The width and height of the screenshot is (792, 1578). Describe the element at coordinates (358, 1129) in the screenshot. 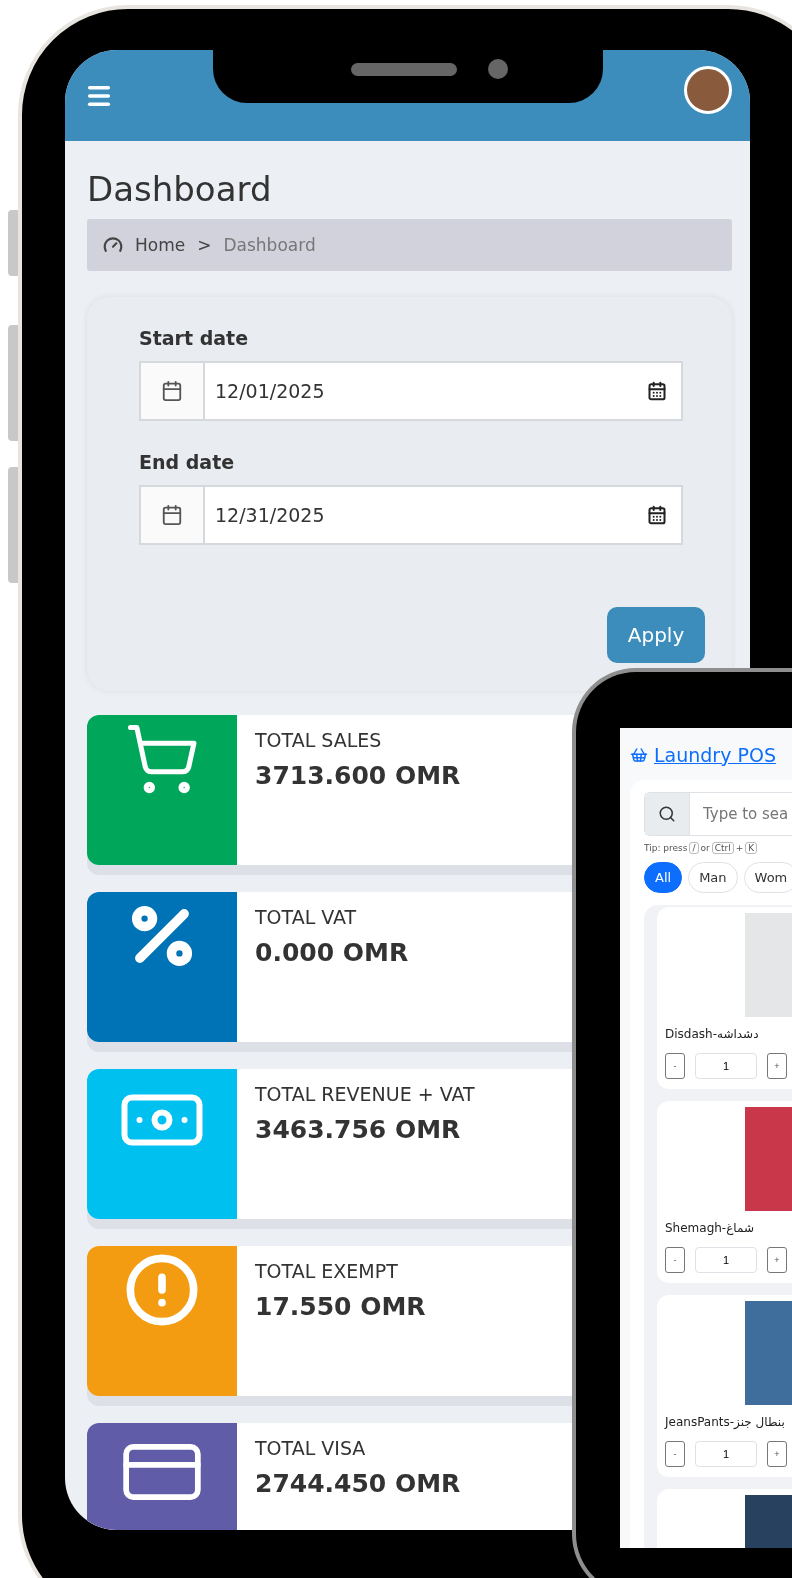

I see `stat-value: 3463.756 OMR` at that location.